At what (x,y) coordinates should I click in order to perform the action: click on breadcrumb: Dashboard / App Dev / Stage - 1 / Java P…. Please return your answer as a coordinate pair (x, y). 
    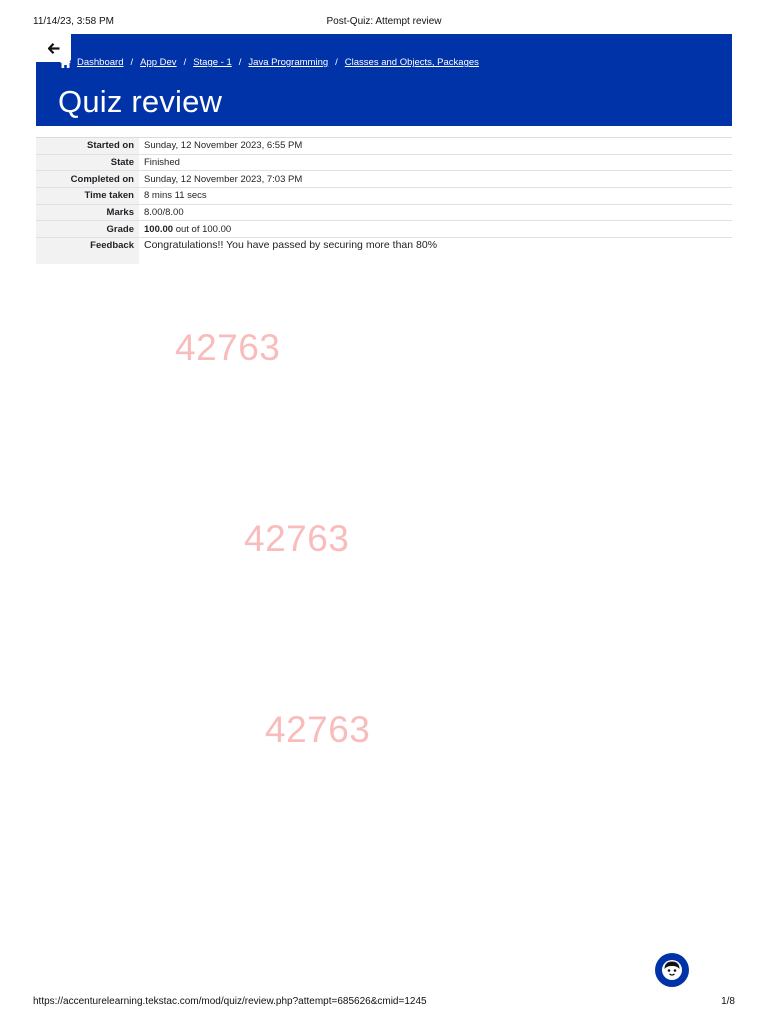
    Looking at the image, I should click on (269, 62).